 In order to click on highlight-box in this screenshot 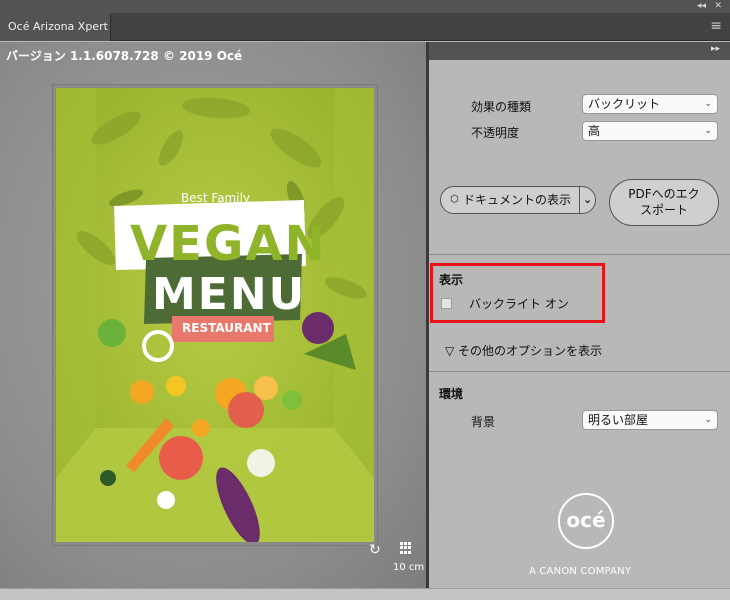, I will do `click(517, 293)`.